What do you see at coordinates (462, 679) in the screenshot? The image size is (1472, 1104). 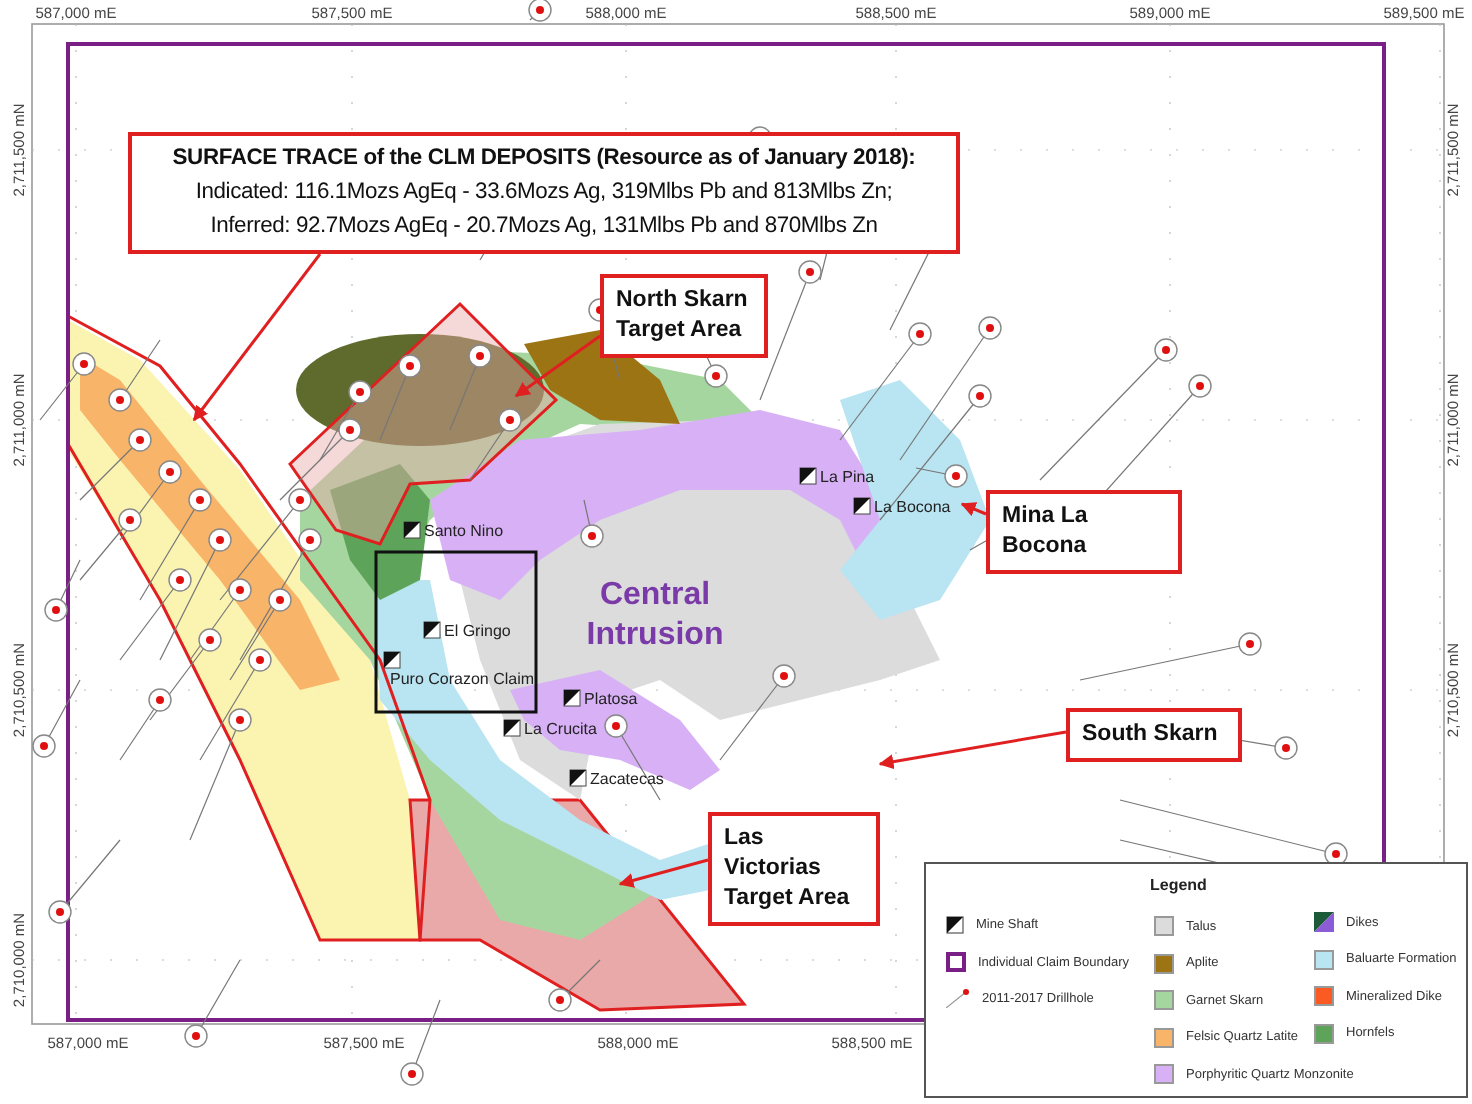 I see `mine-label: Puro Corazon Claim` at bounding box center [462, 679].